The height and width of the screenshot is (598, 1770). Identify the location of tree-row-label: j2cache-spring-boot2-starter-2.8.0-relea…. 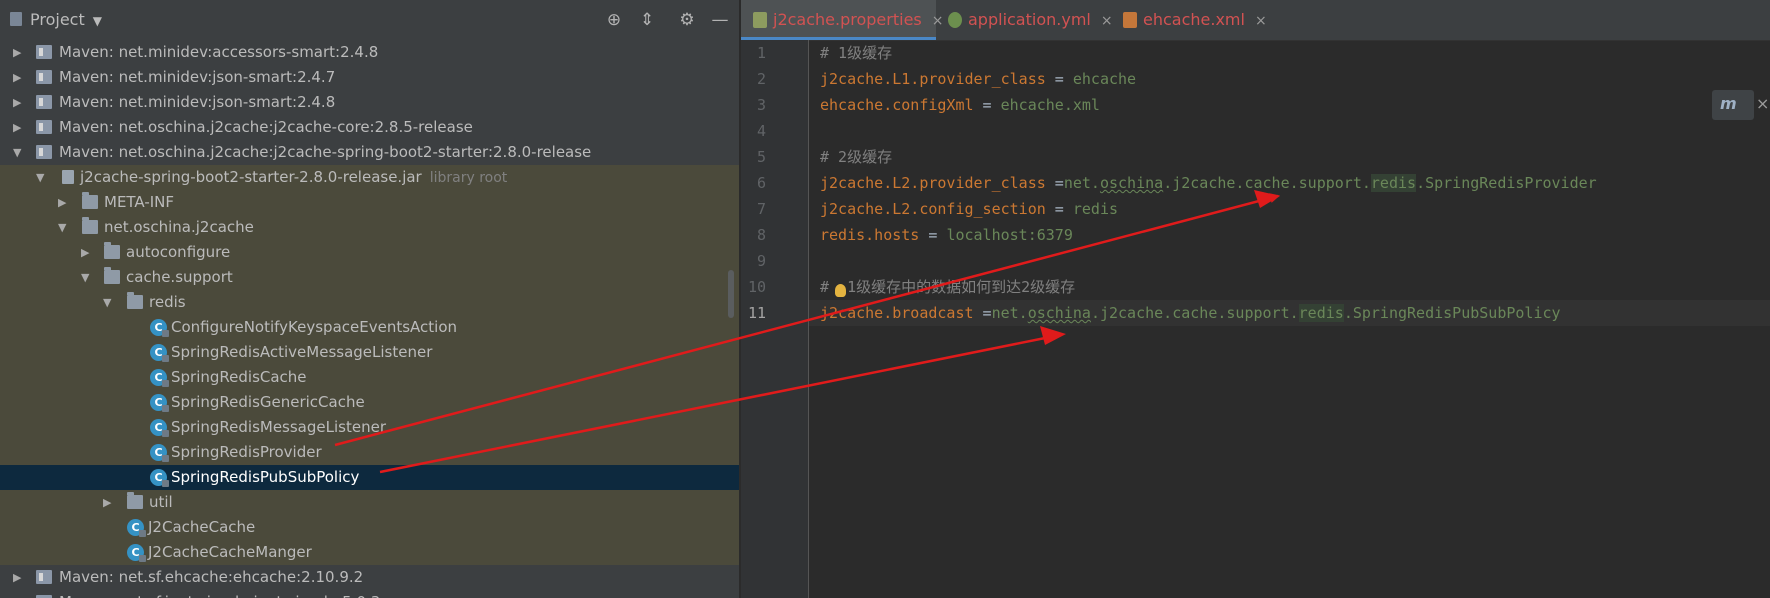
(251, 177).